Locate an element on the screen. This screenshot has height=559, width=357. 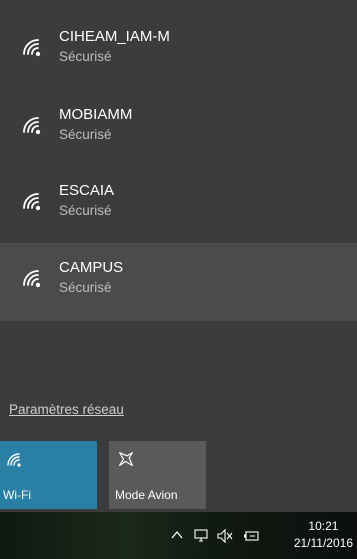
chevron-up-icon is located at coordinates (177, 535).